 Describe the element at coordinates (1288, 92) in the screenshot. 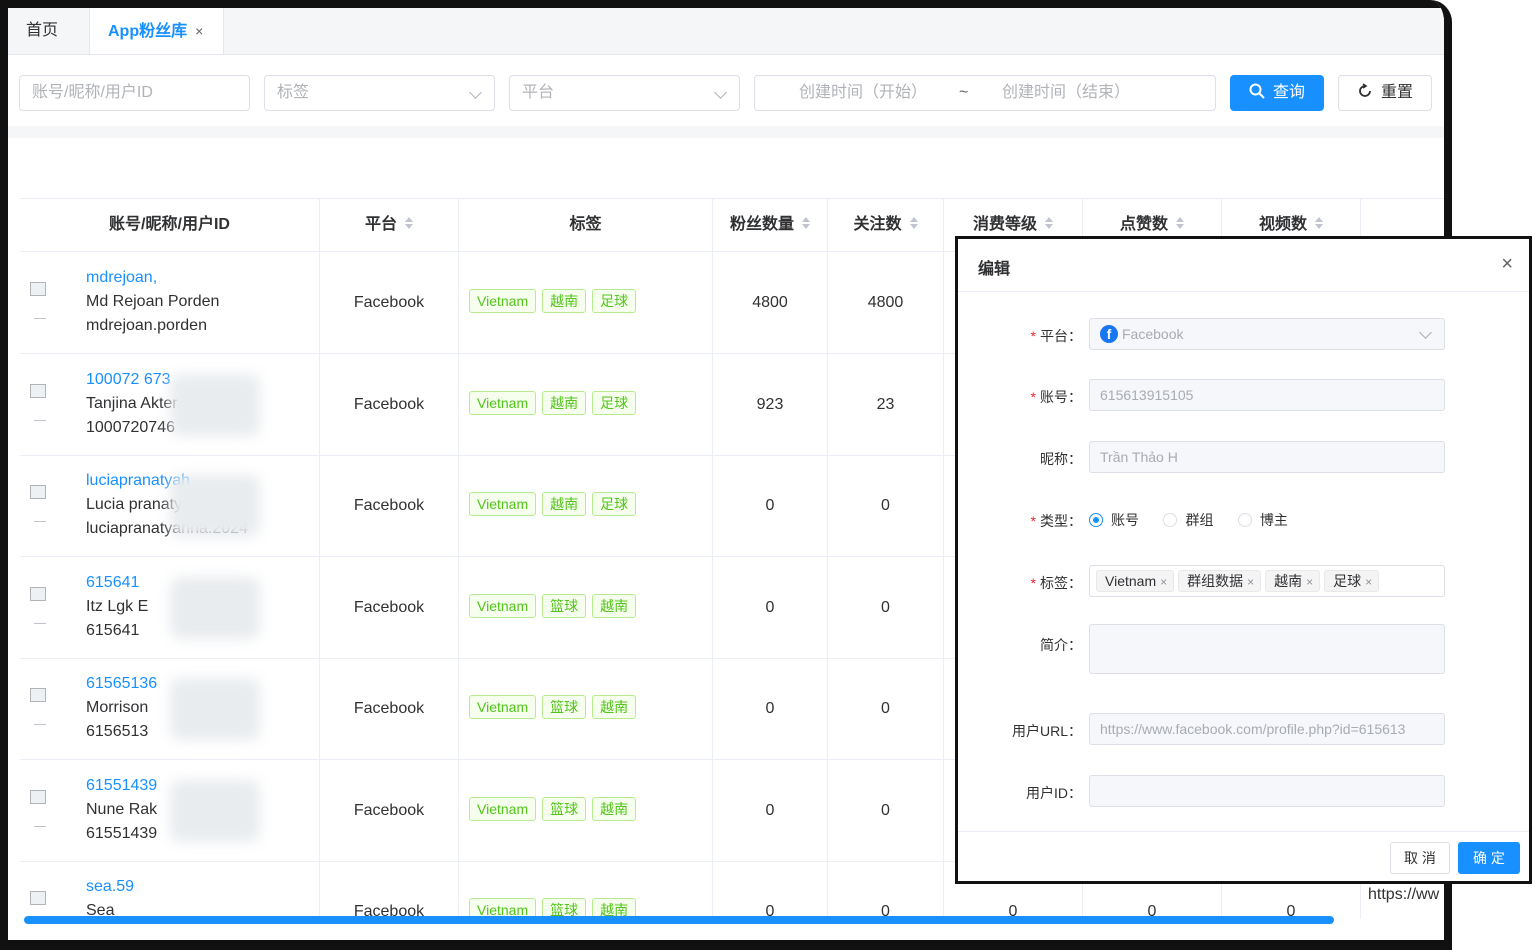

I see `search-button-label: 查询` at that location.